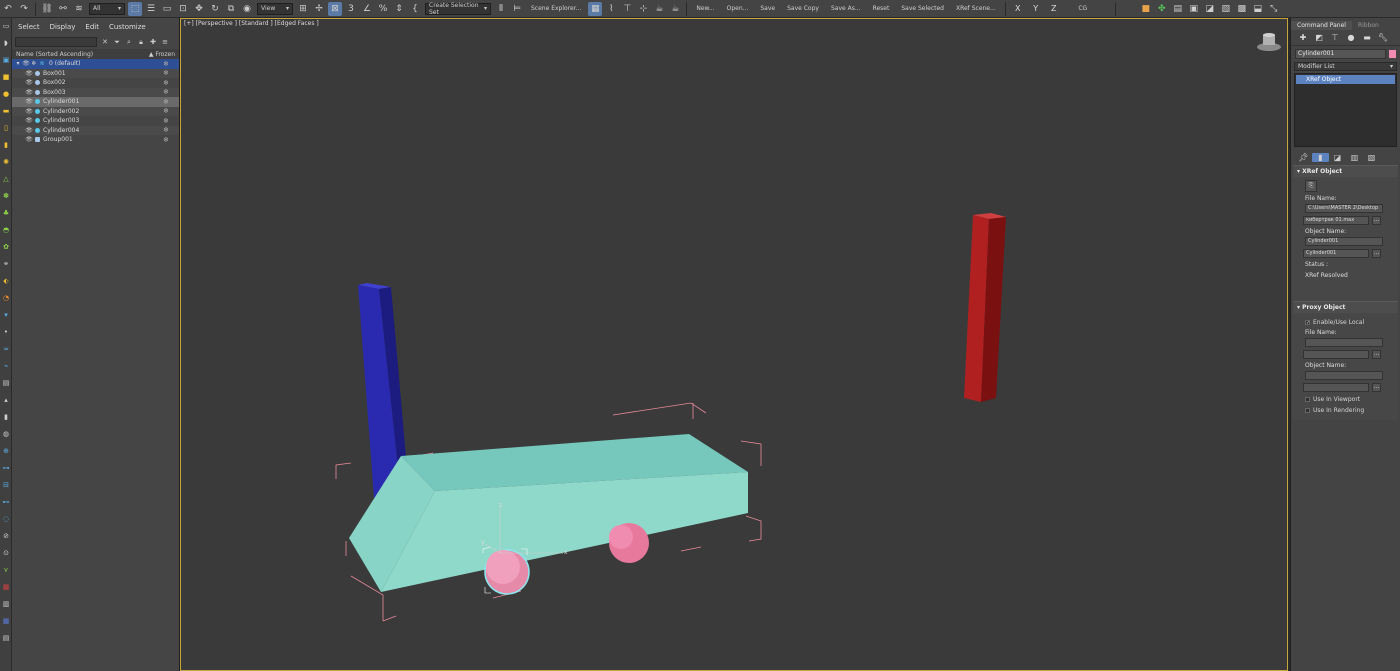 The image size is (1400, 671). I want to click on stack-item-xref: XRef Object, so click(1345, 79).